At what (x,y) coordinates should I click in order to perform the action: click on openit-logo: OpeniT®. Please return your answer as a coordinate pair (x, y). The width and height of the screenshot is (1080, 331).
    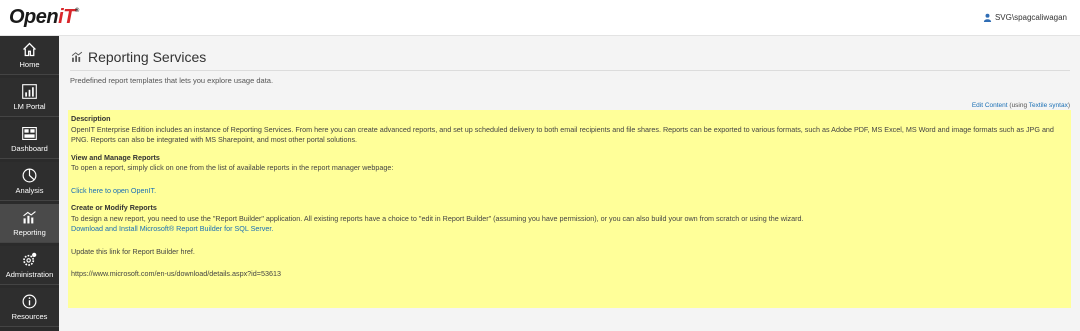
    Looking at the image, I should click on (44, 17).